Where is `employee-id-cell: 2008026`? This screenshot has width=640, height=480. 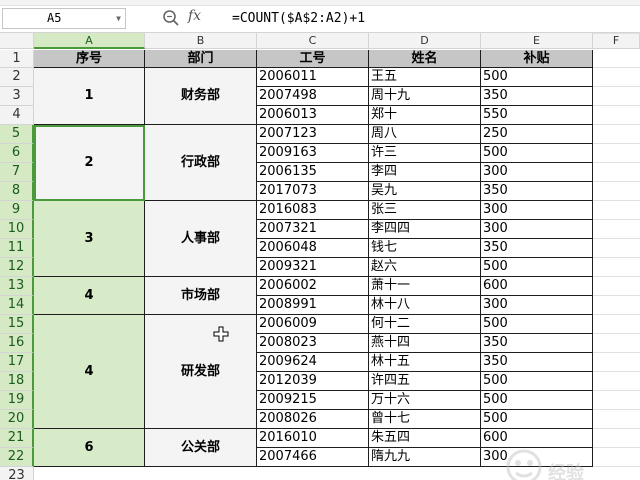
employee-id-cell: 2008026 is located at coordinates (313, 419).